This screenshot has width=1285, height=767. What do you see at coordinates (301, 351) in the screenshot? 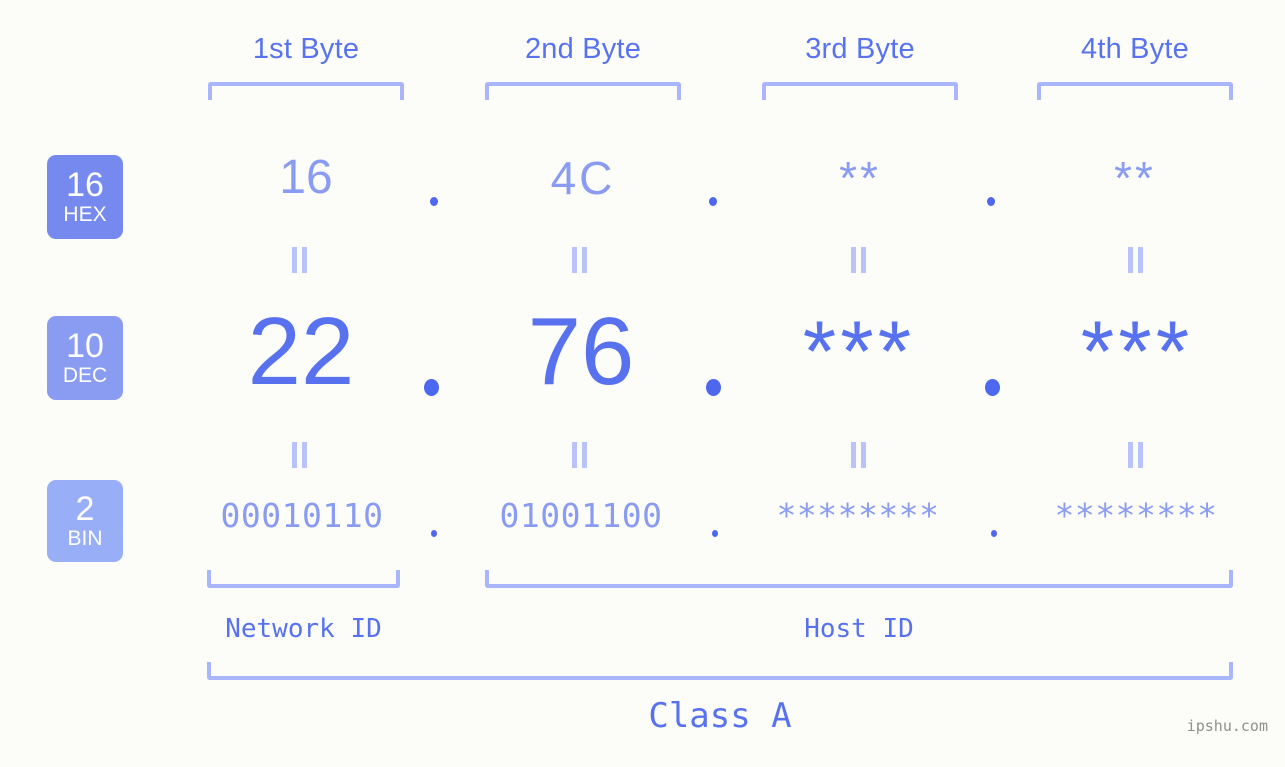
I see `dec-byte-1: 22` at bounding box center [301, 351].